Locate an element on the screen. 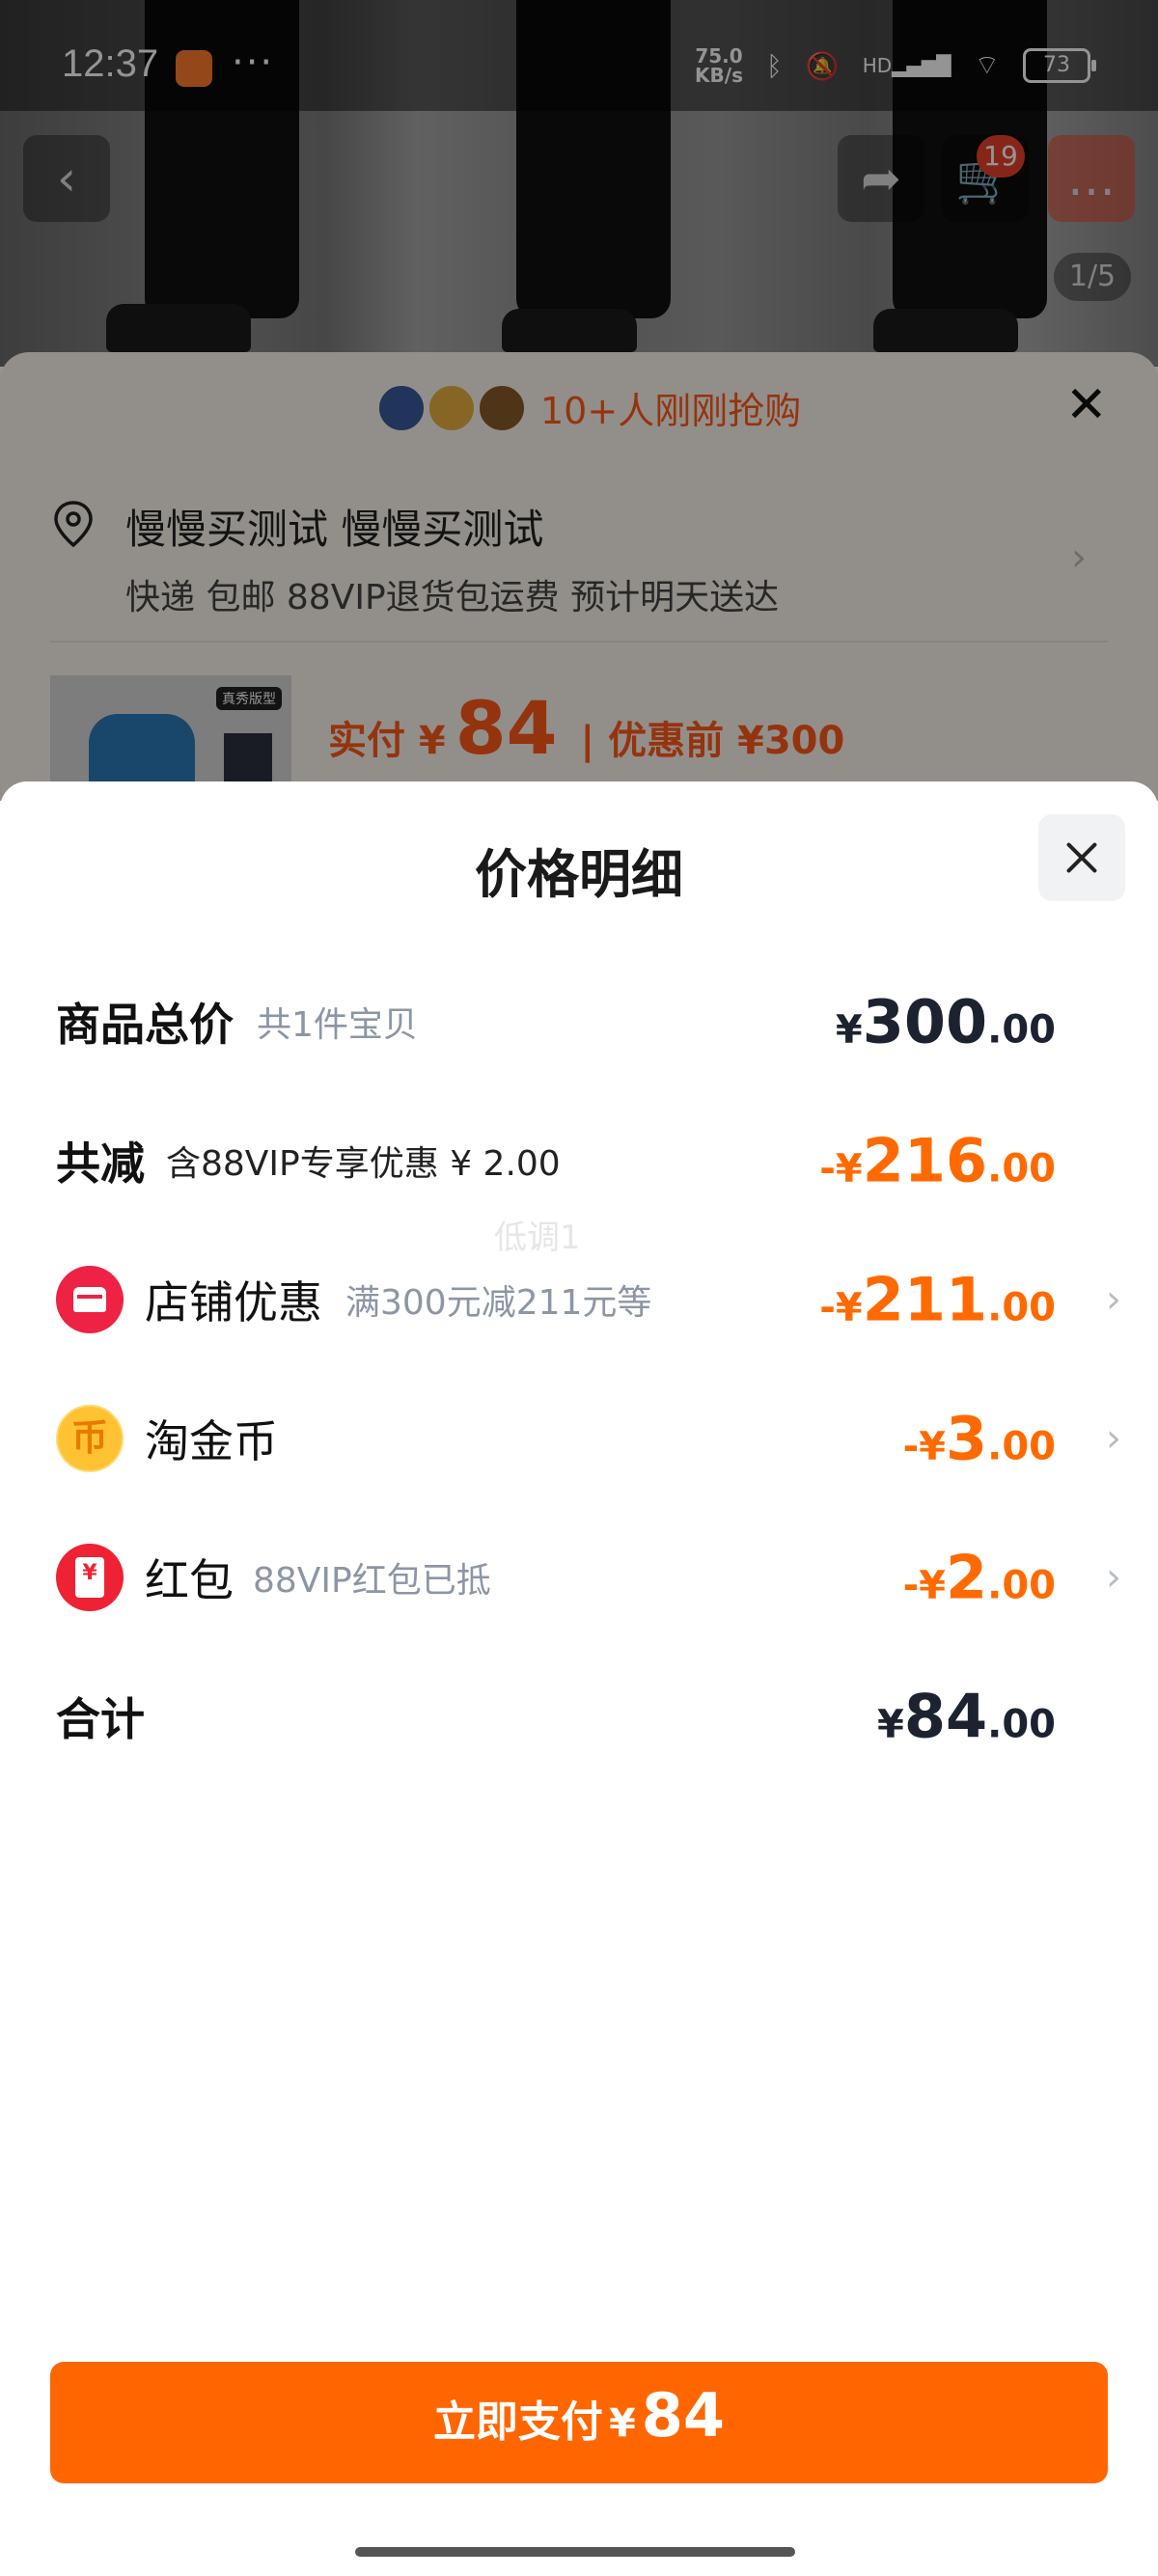 Image resolution: width=1158 pixels, height=2576 pixels. row-goods-total: 商品总价 共1件宝贝 ¥300.00 is located at coordinates (579, 1022).